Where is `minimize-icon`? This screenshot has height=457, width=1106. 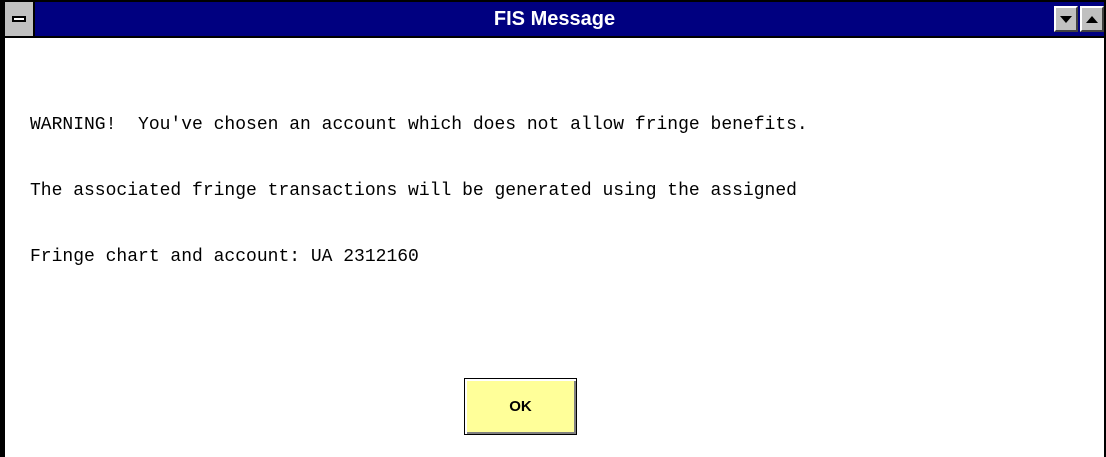 minimize-icon is located at coordinates (1066, 19).